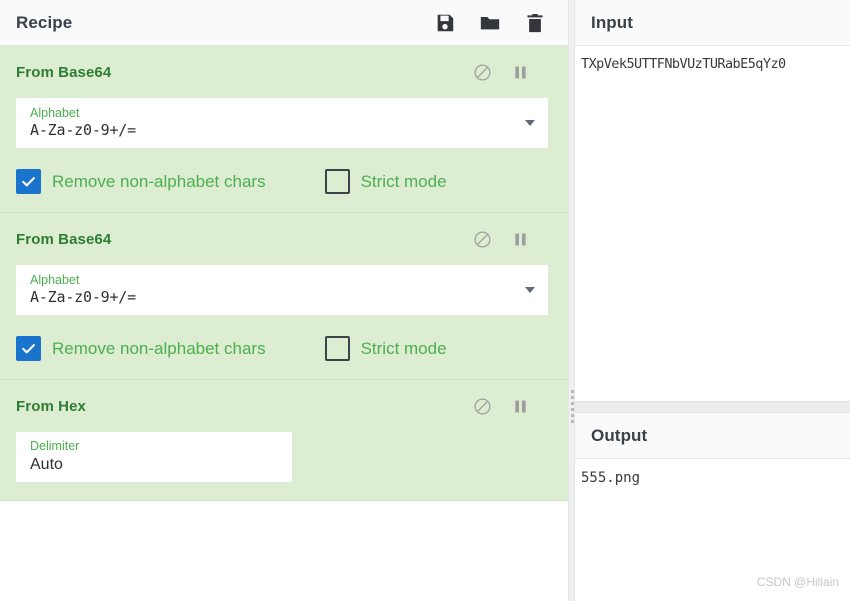 The image size is (850, 601). Describe the element at coordinates (611, 478) in the screenshot. I see `output-textarea: 555.png` at that location.